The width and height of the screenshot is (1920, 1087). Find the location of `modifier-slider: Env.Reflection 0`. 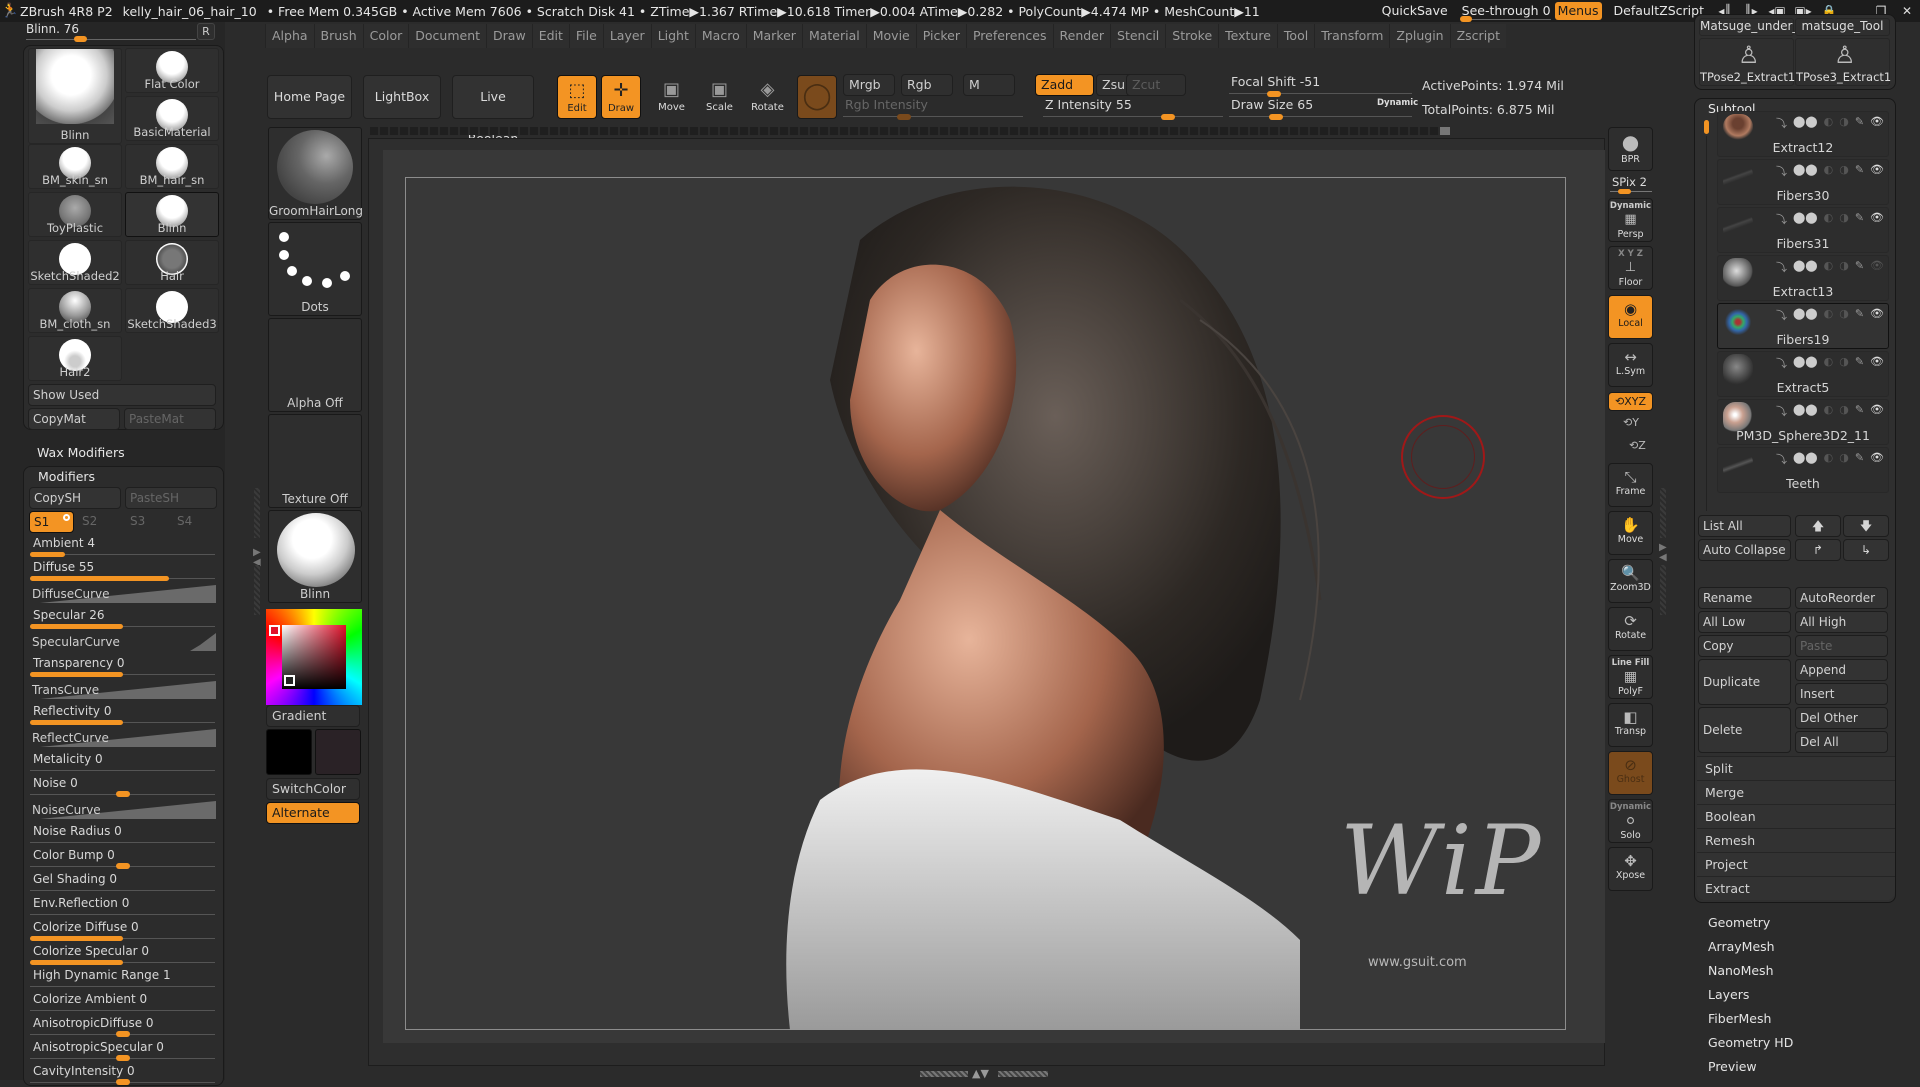

modifier-slider: Env.Reflection 0 is located at coordinates (122, 907).